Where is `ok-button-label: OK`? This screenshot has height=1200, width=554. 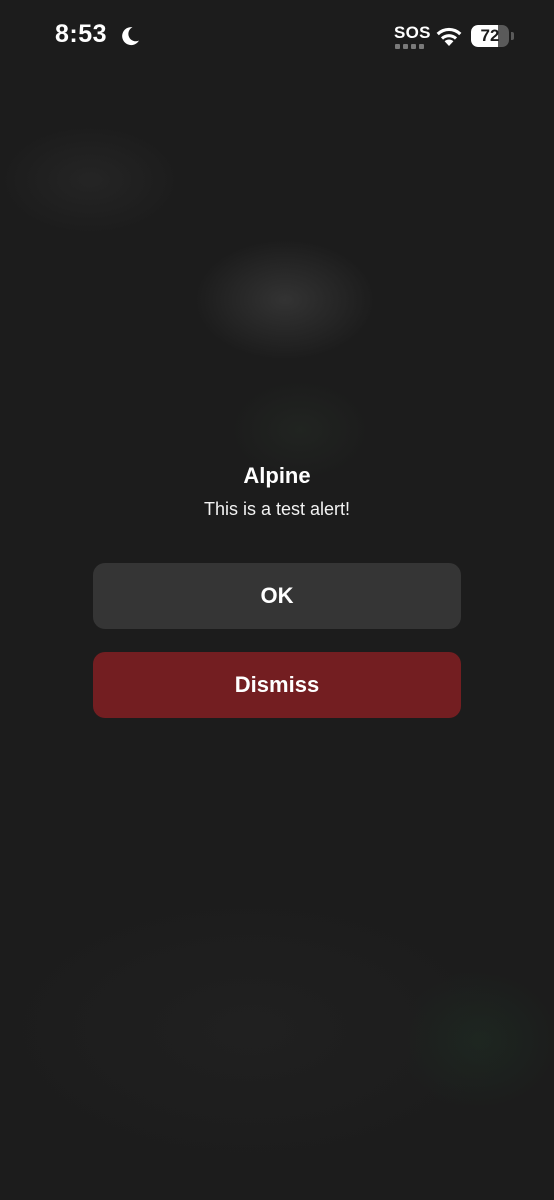
ok-button-label: OK is located at coordinates (277, 595).